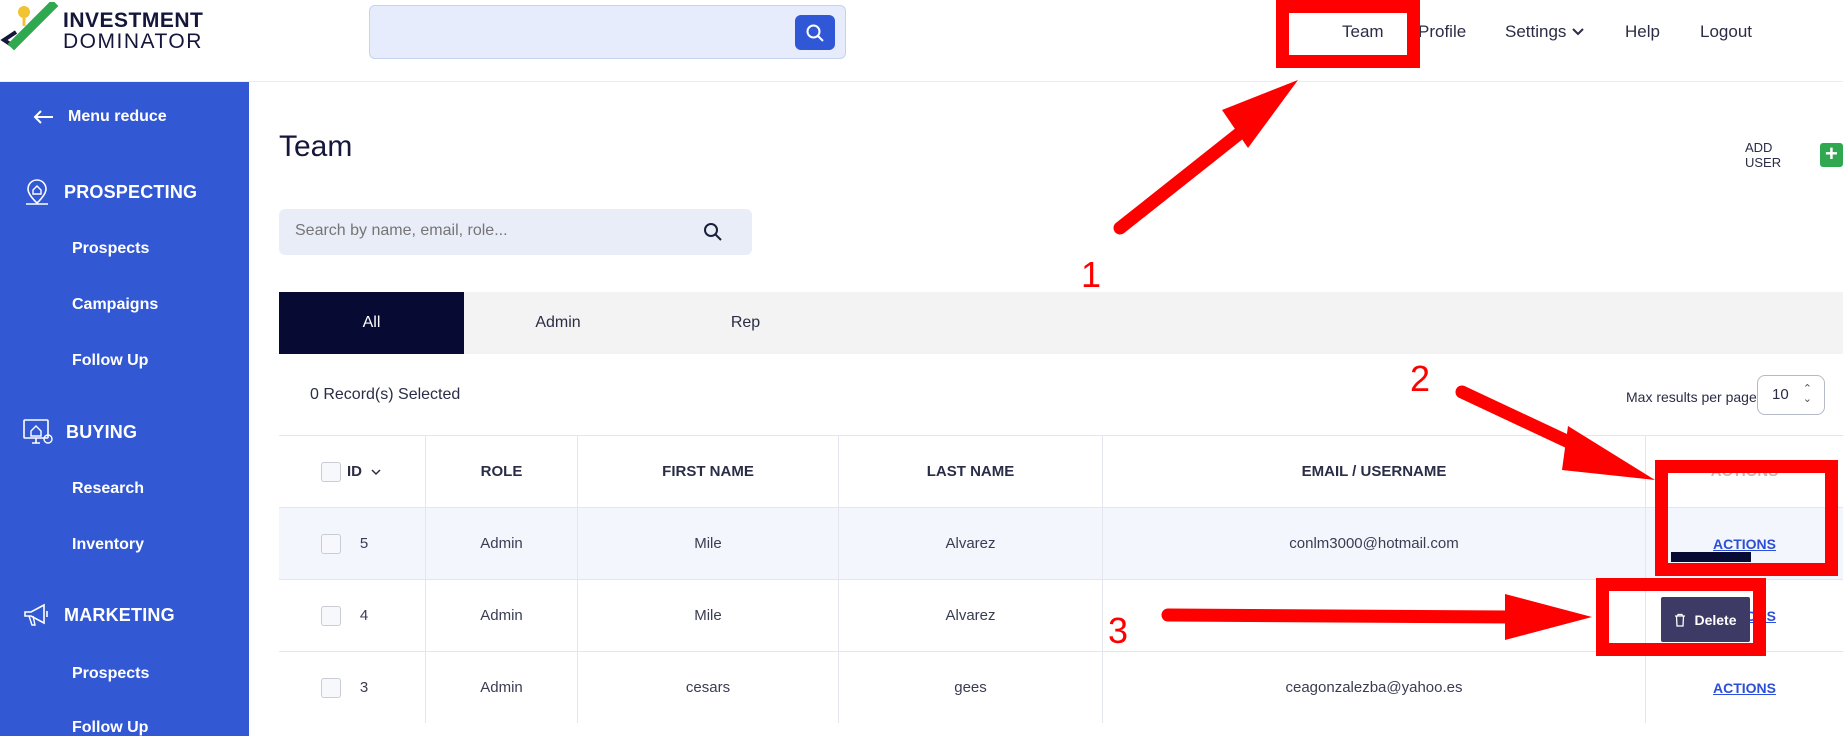 This screenshot has height=737, width=1843. I want to click on annotation-number-2: 2, so click(1420, 378).